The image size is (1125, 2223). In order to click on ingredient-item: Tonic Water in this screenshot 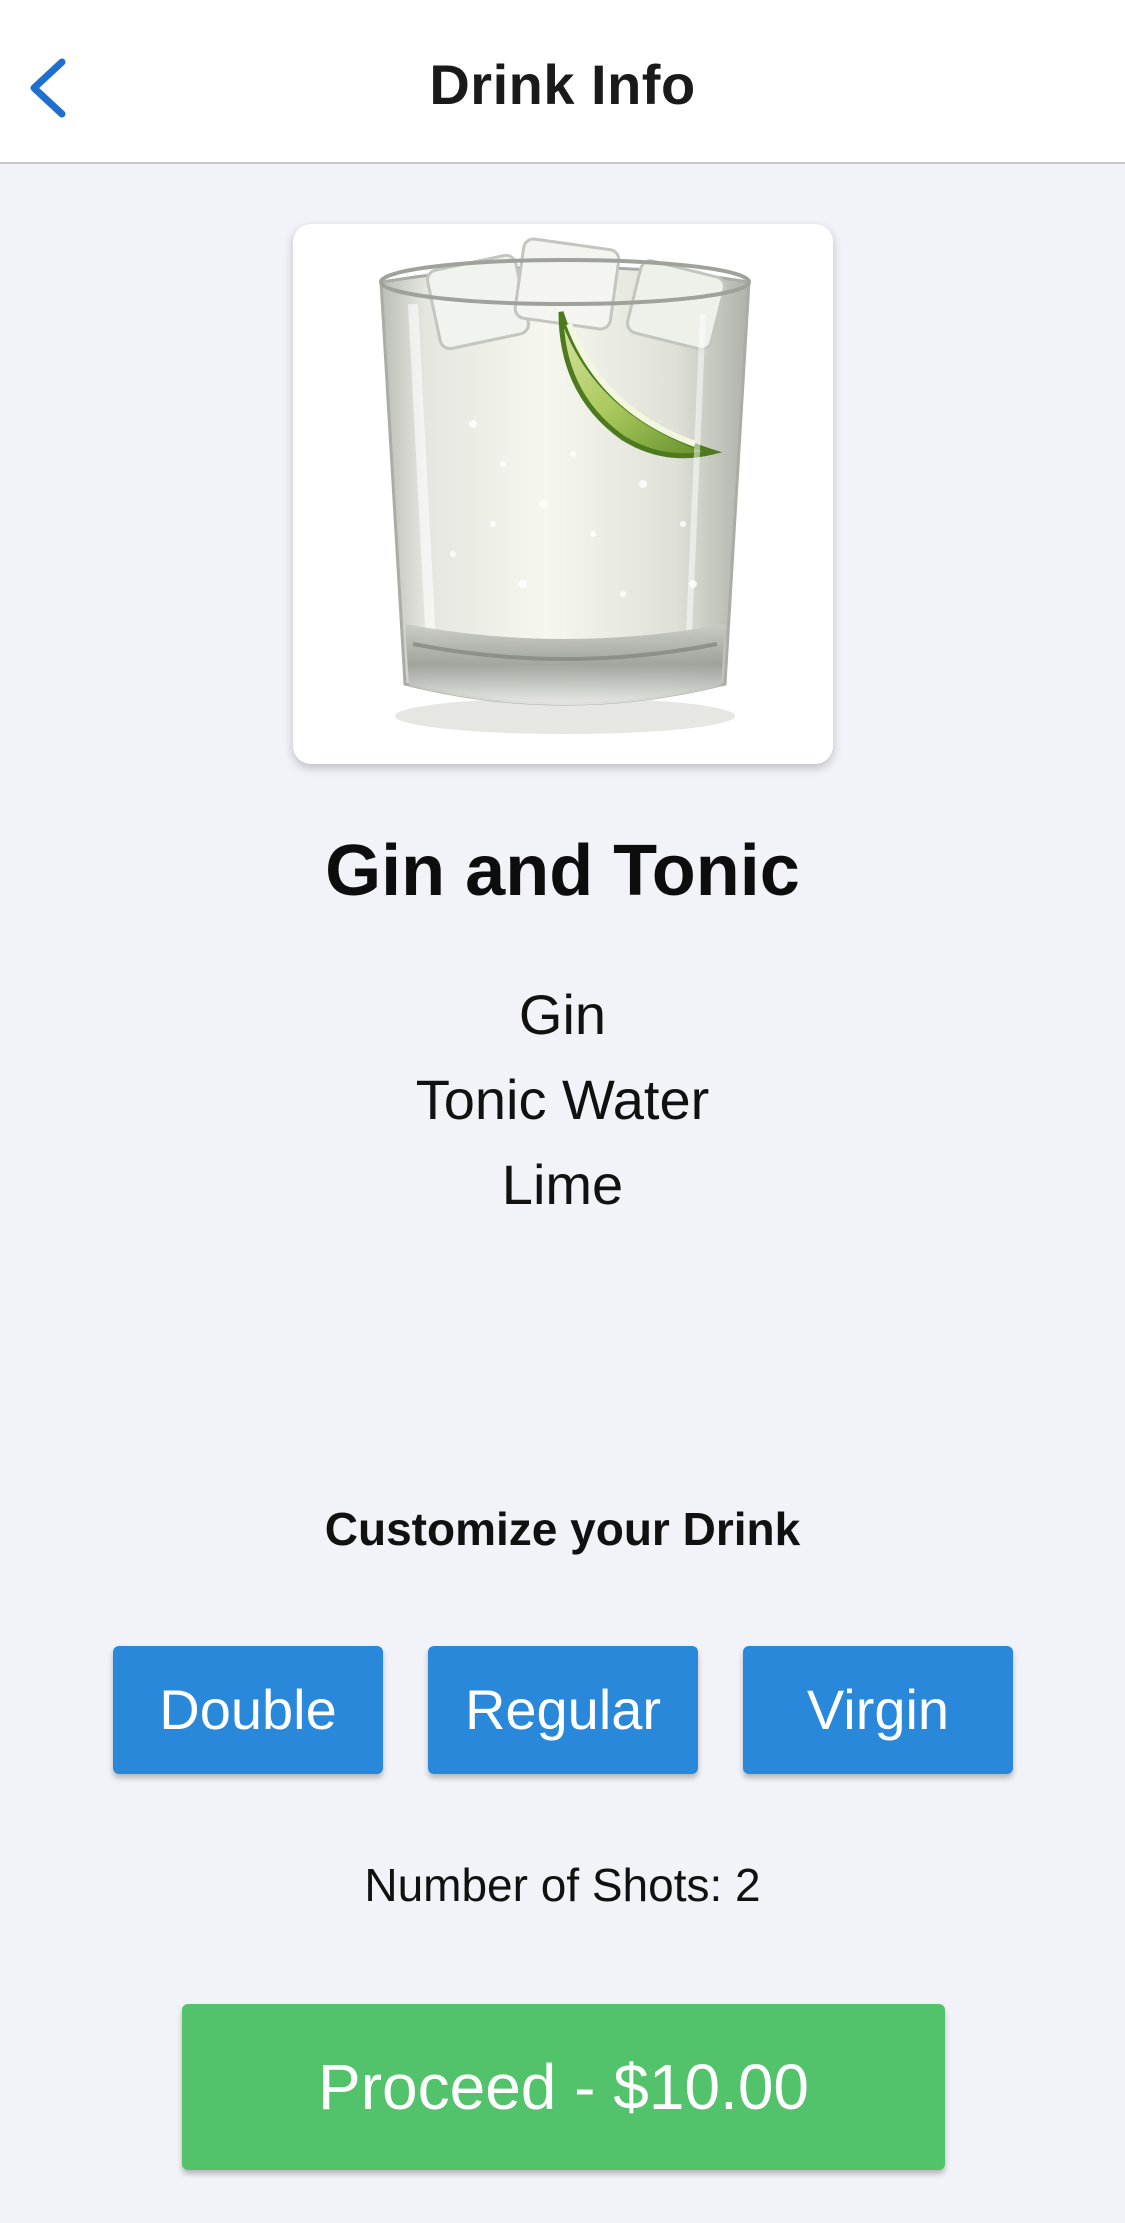, I will do `click(562, 1099)`.